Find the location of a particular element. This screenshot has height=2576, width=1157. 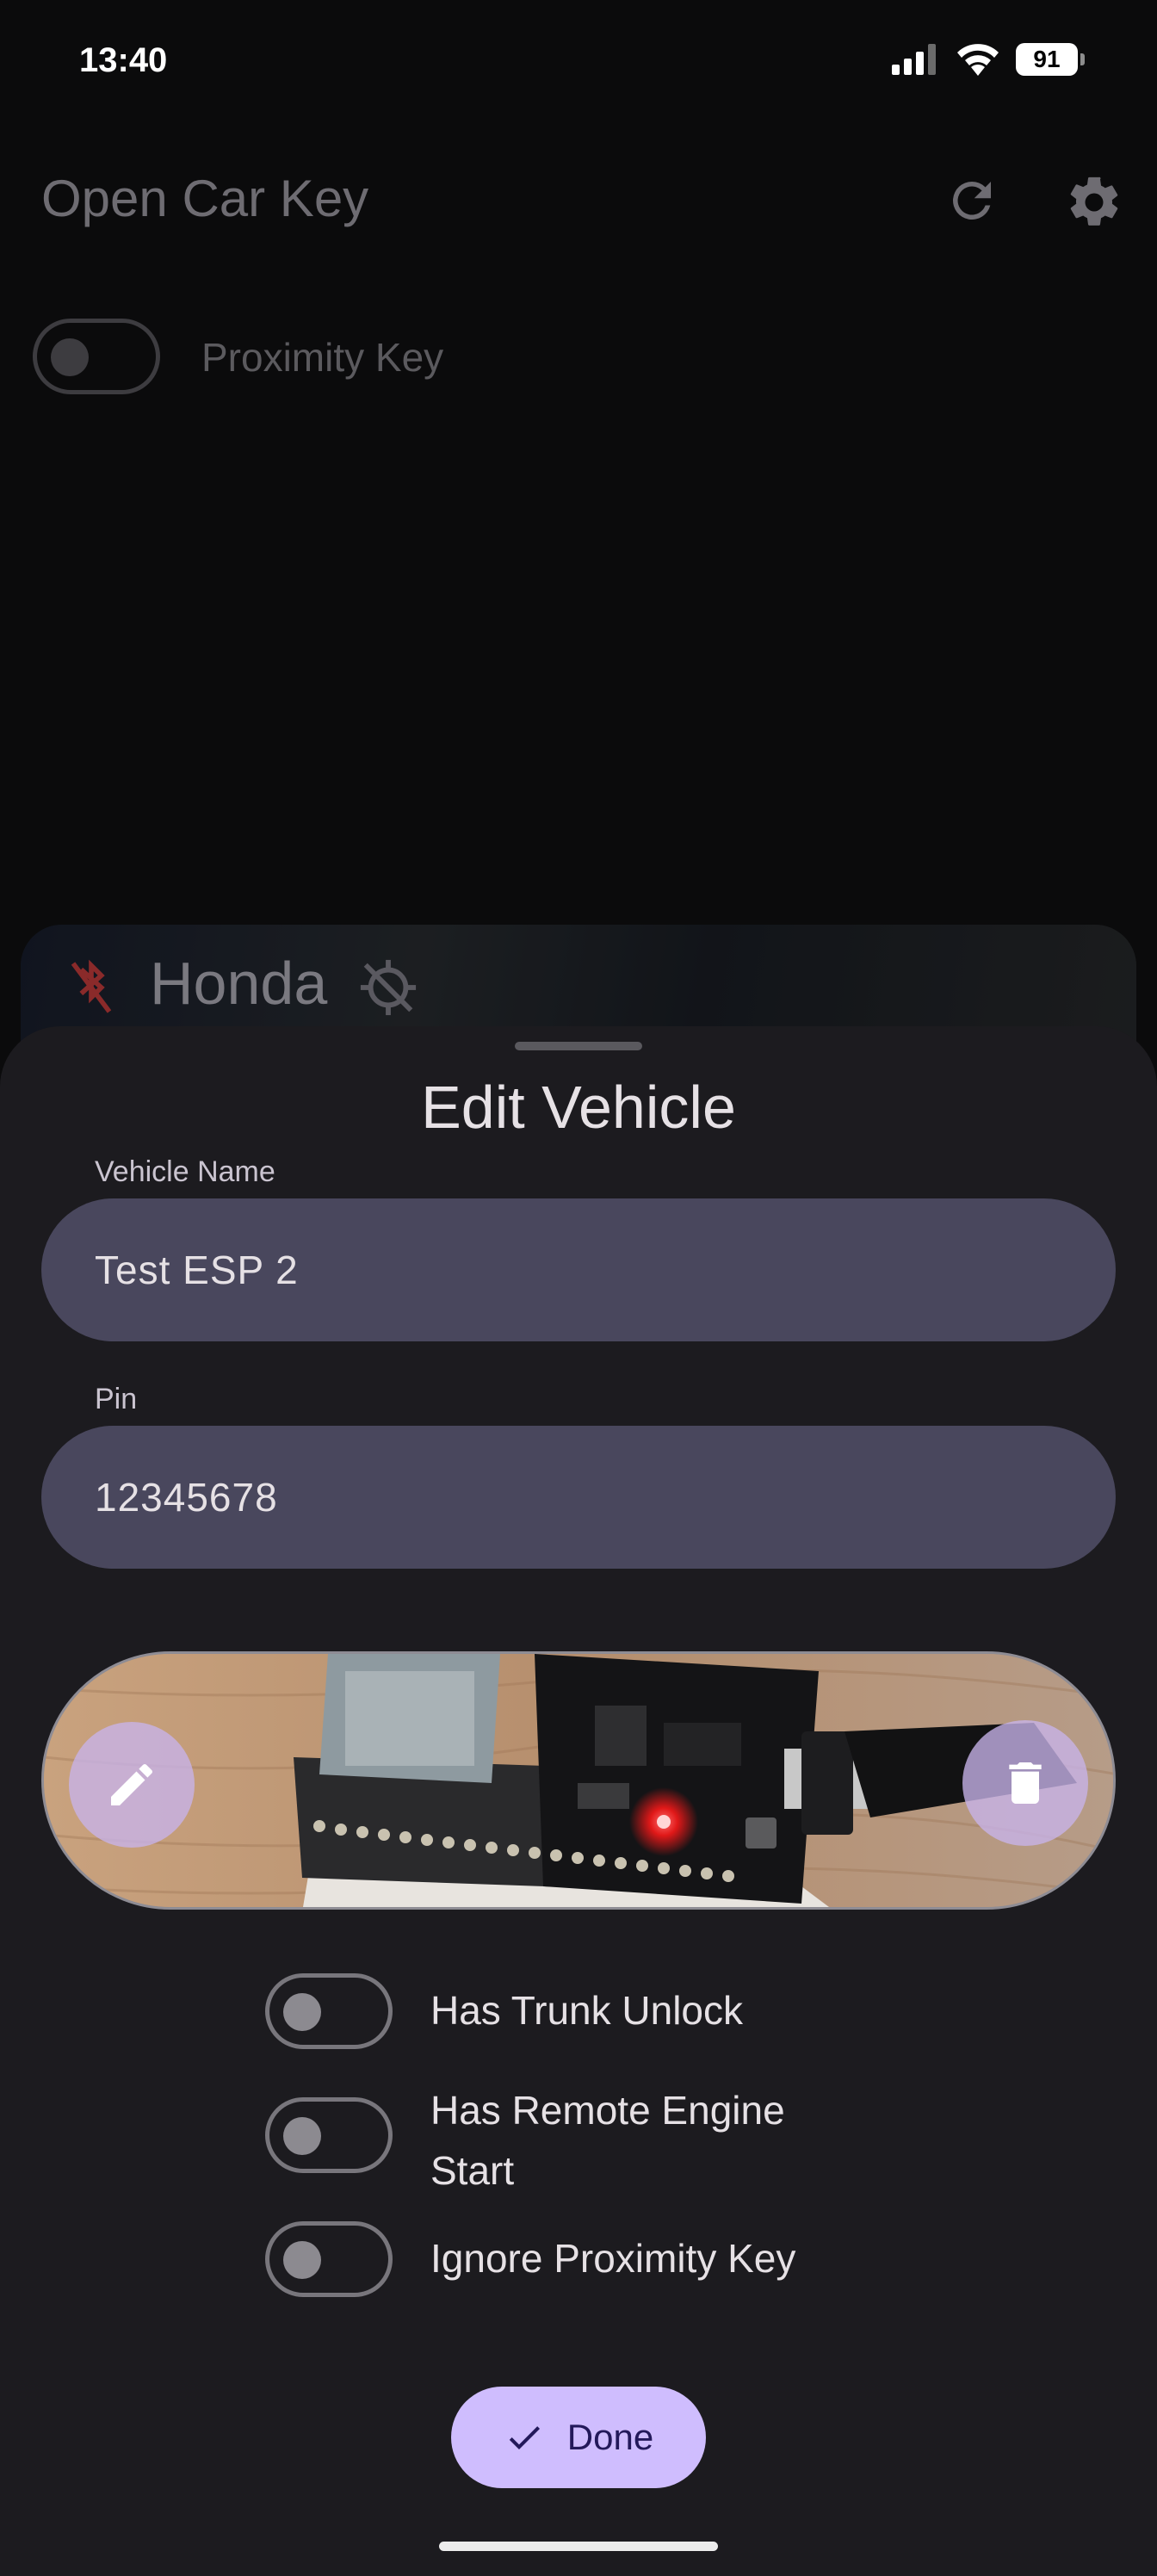

vehicle-image is located at coordinates (579, 1780).